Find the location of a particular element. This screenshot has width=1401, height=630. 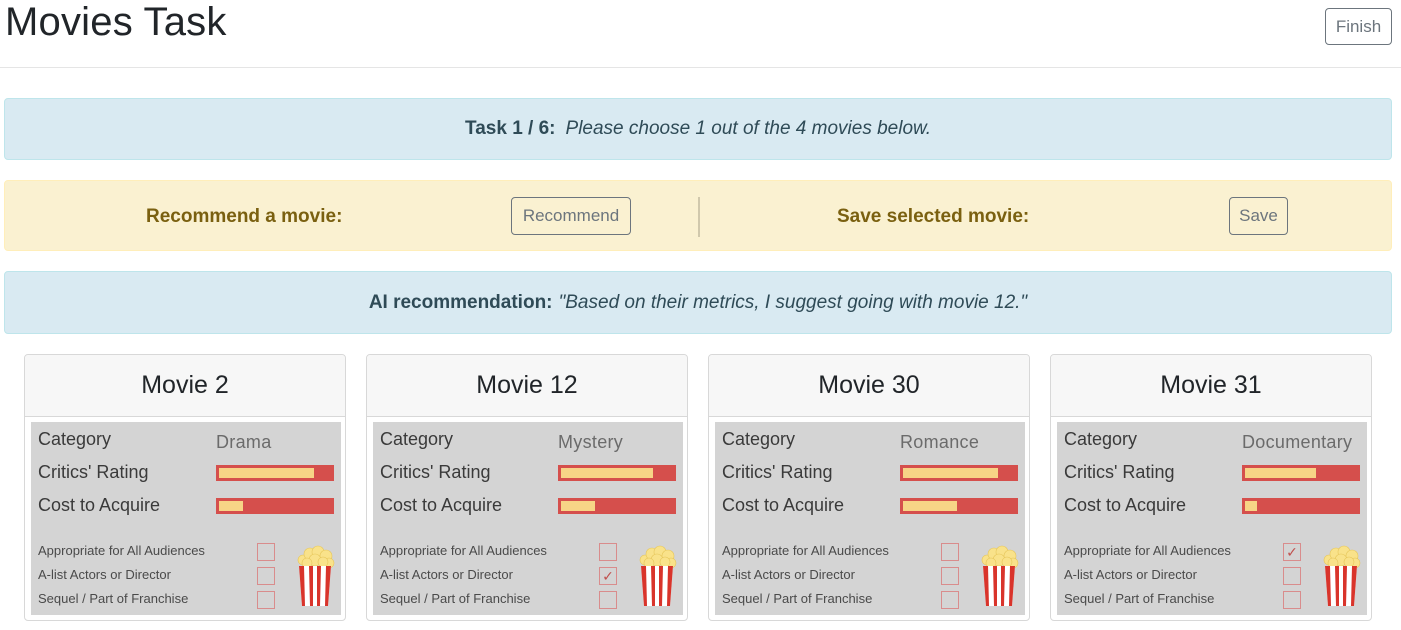

page-header: Movies Task Finish is located at coordinates (700, 34).